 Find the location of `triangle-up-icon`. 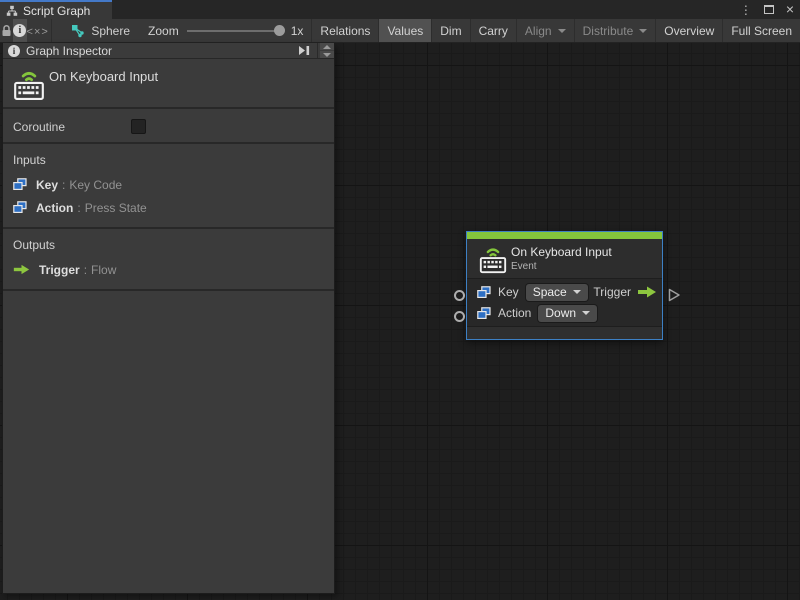

triangle-up-icon is located at coordinates (327, 46).